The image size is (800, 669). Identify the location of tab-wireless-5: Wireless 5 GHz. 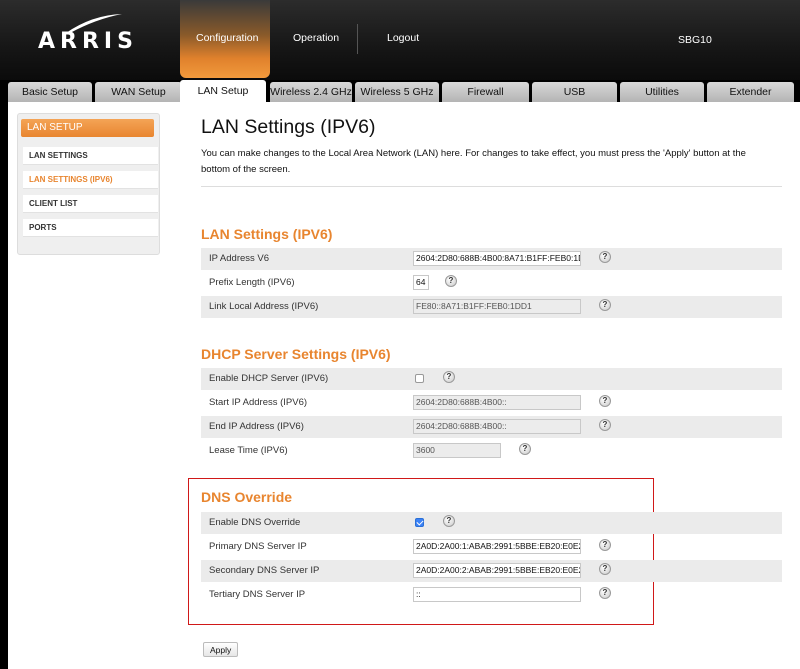
(397, 92).